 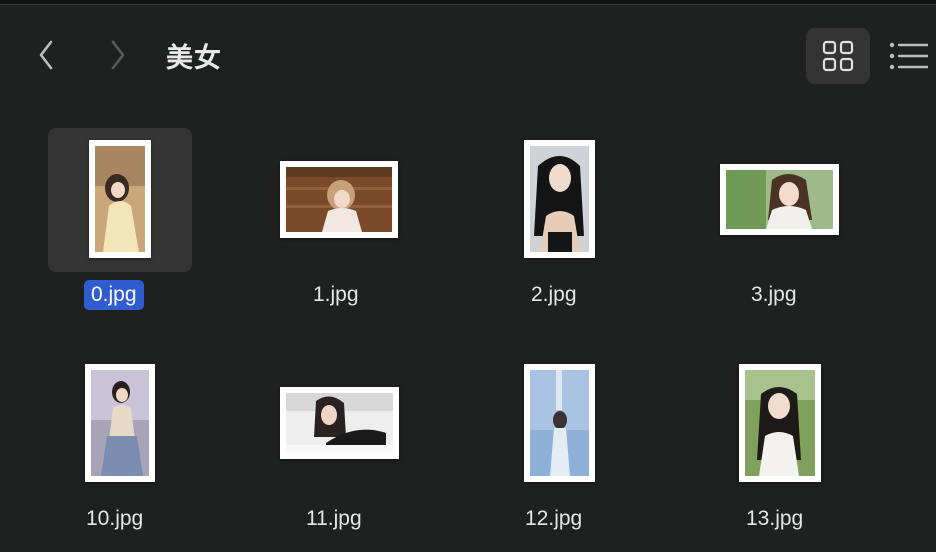 What do you see at coordinates (553, 519) in the screenshot?
I see `file-name: 12.jpg` at bounding box center [553, 519].